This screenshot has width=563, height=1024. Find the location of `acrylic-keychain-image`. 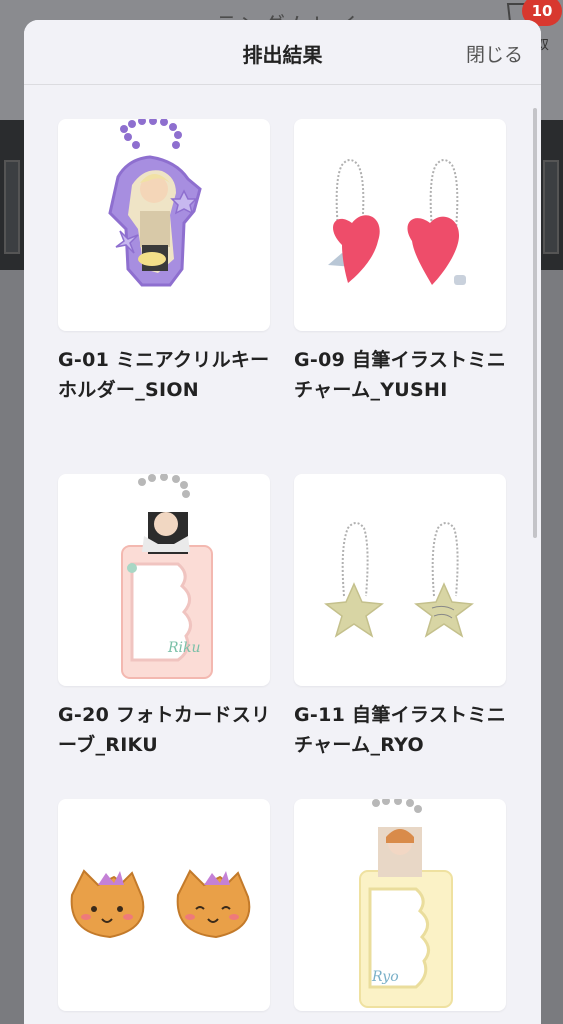

acrylic-keychain-image is located at coordinates (155, 203).